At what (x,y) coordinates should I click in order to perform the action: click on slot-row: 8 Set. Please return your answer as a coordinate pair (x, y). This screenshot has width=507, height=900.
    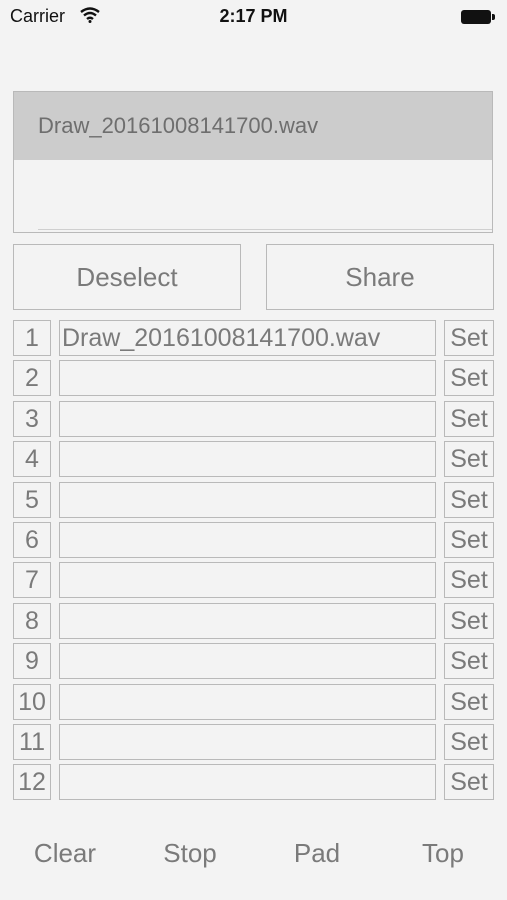
    Looking at the image, I should click on (253, 620).